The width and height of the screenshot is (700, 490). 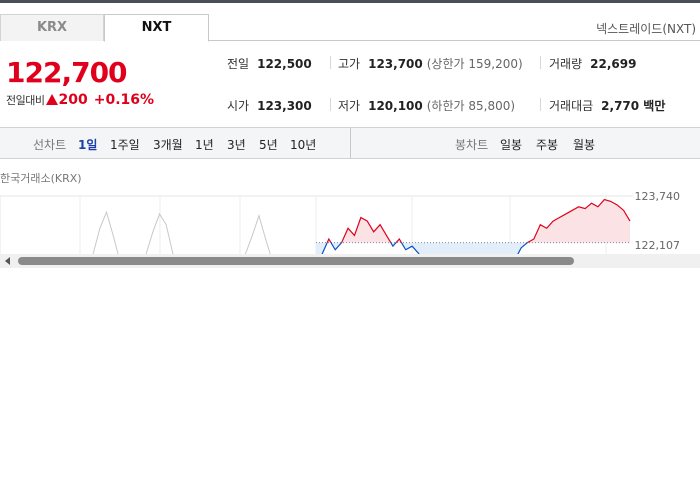 I want to click on period-1d-button: 1일, so click(x=87, y=144).